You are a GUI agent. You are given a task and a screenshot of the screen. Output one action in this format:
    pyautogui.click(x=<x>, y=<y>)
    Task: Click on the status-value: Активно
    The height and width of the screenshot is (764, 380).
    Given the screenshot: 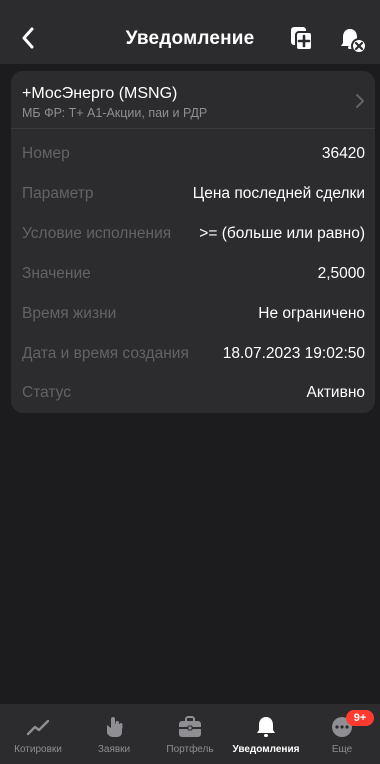 What is the action you would take?
    pyautogui.click(x=335, y=392)
    